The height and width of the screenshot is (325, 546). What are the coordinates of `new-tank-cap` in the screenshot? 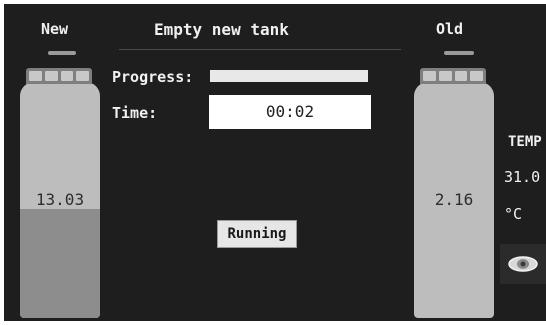 It's located at (59, 76).